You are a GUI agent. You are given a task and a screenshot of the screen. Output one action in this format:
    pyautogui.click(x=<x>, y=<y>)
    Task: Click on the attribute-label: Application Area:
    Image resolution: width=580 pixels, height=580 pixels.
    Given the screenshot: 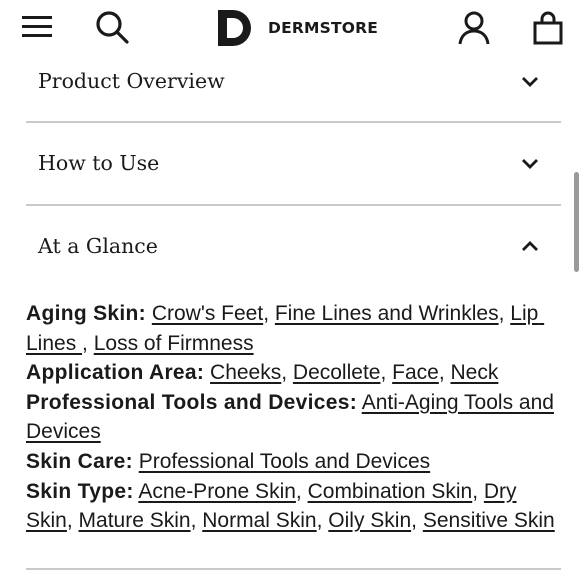 What is the action you would take?
    pyautogui.click(x=115, y=373)
    